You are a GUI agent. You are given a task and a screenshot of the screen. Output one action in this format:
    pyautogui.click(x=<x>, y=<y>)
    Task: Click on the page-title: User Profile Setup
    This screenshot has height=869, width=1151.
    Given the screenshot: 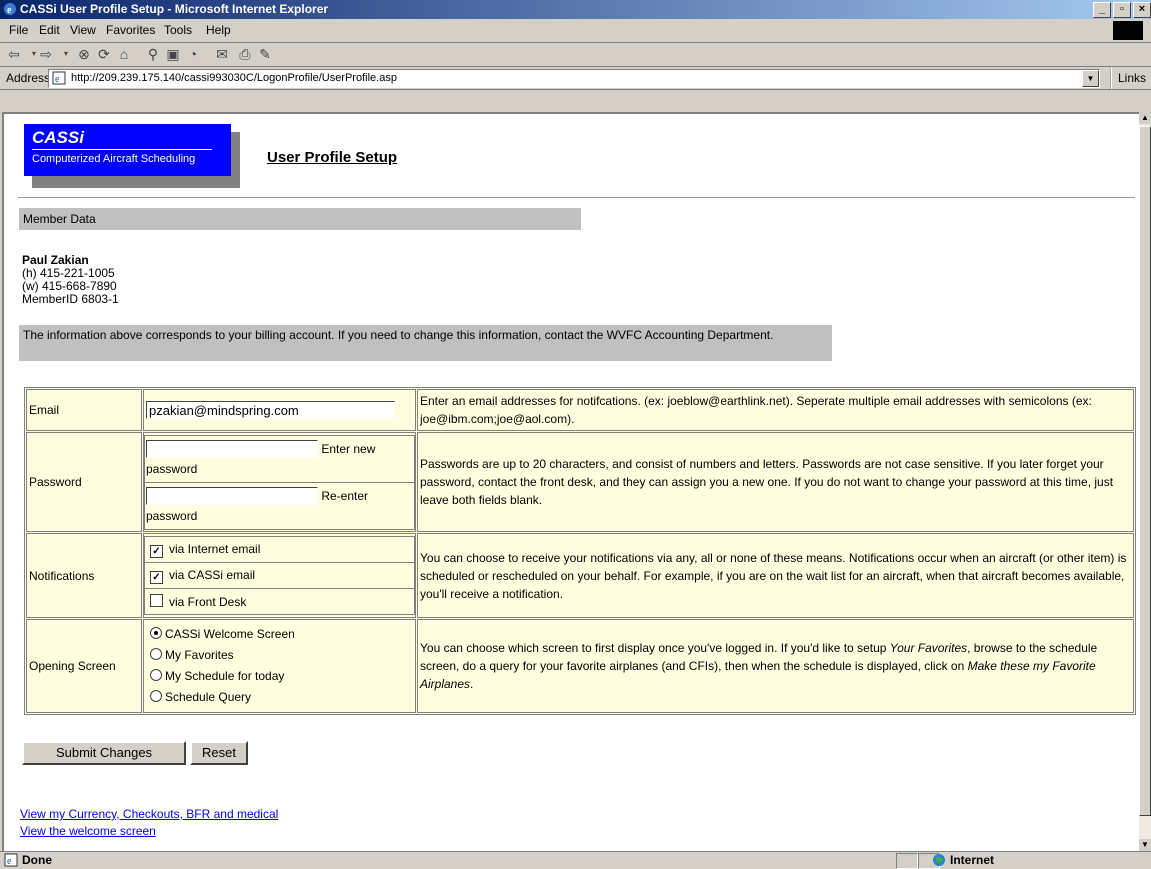 What is the action you would take?
    pyautogui.click(x=332, y=157)
    